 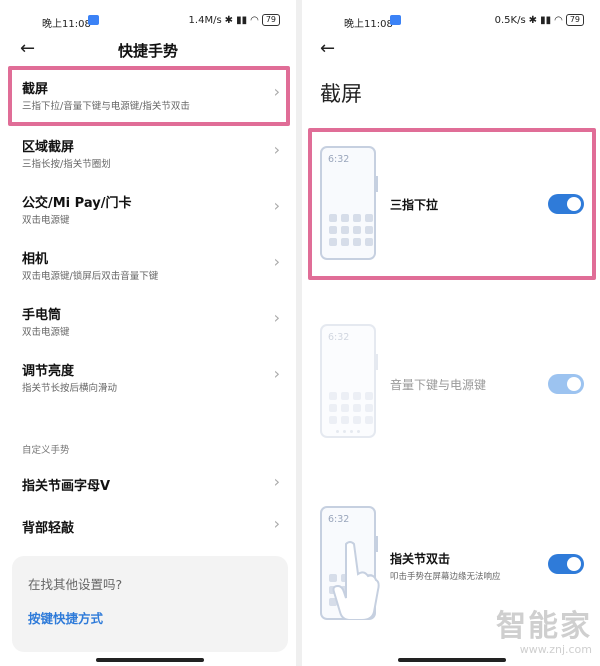 What do you see at coordinates (65, 617) in the screenshot?
I see `key-shortcuts-link: 按键快捷方式` at bounding box center [65, 617].